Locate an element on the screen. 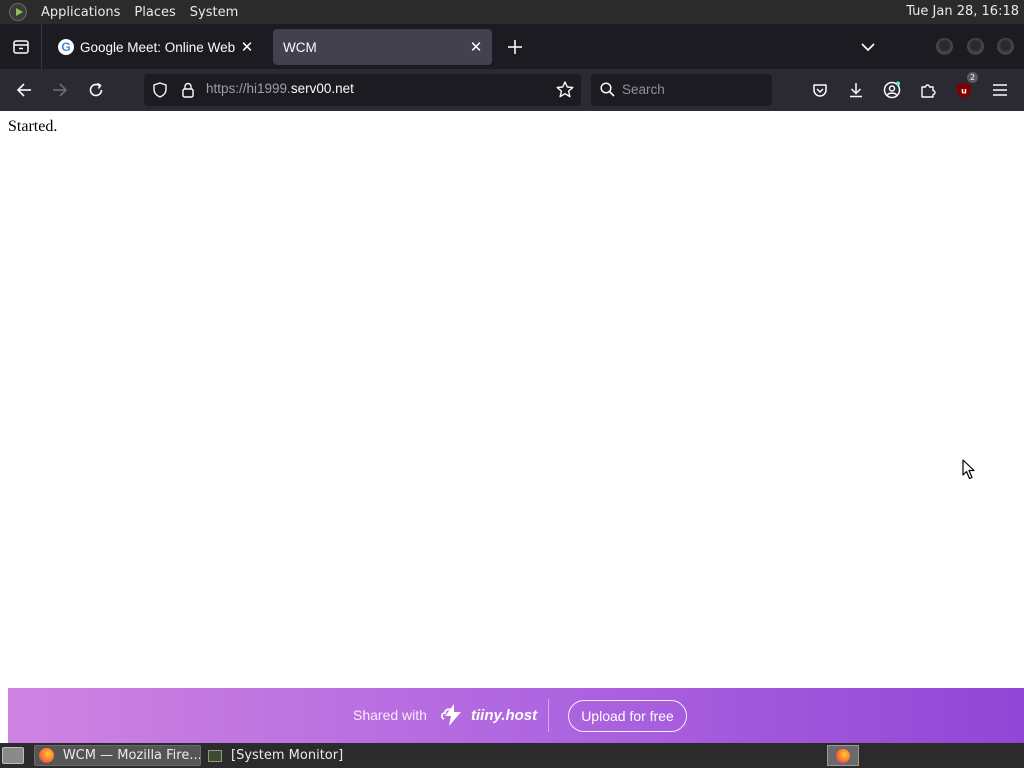 This screenshot has width=1024, height=768. reload-icon is located at coordinates (96, 89).